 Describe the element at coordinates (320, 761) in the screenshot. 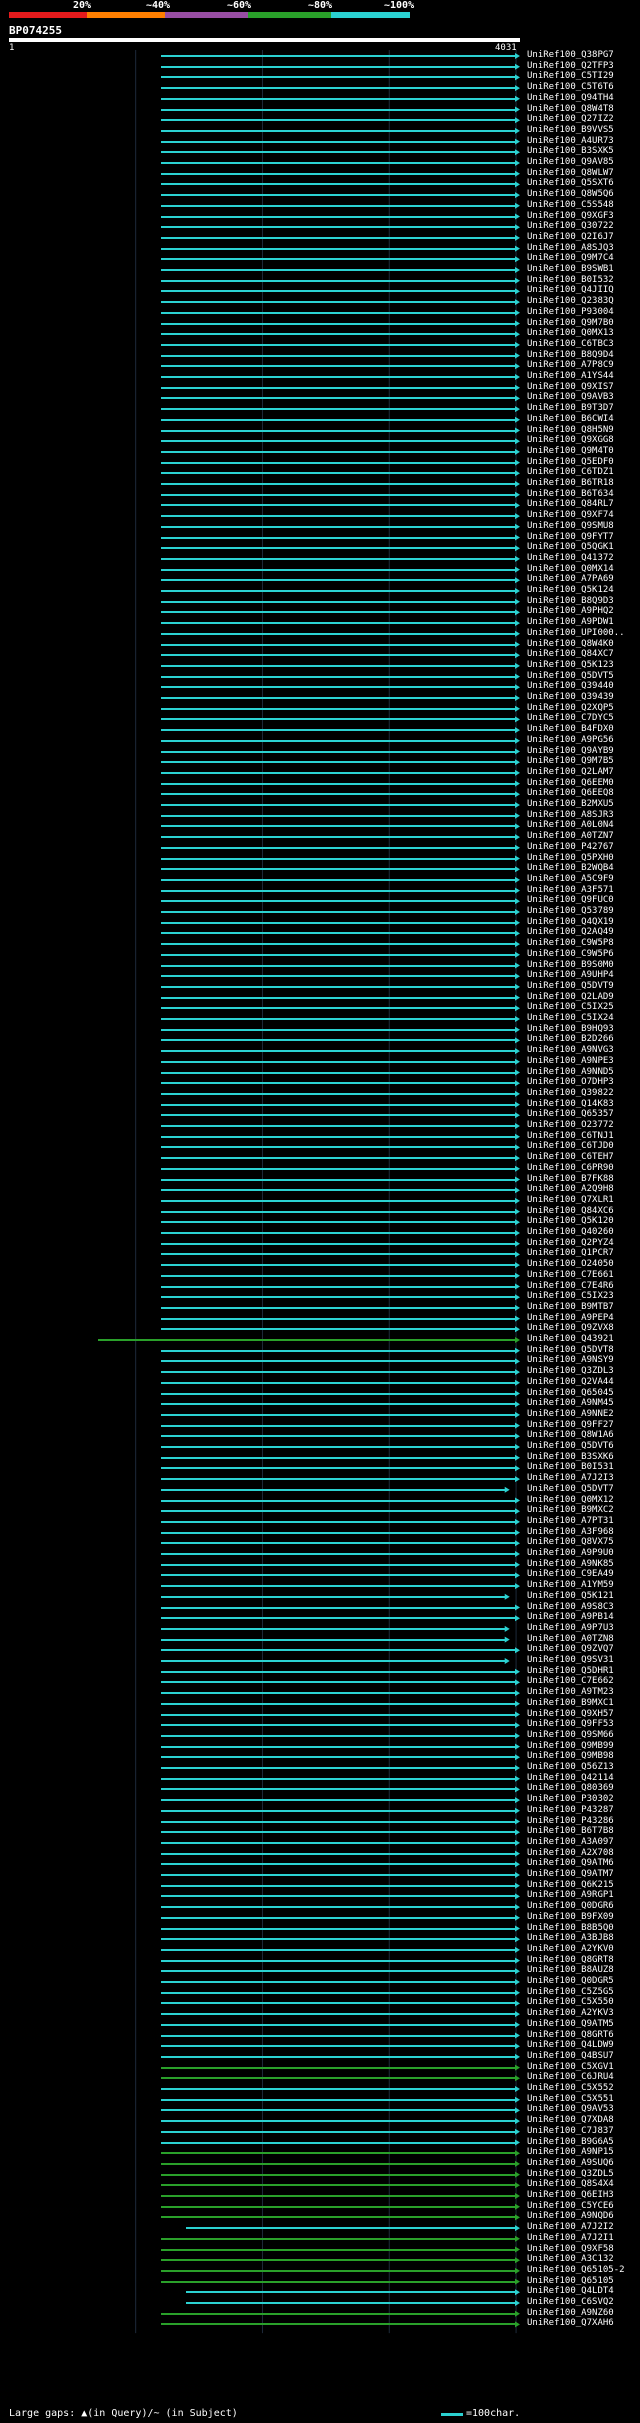

I see `hit-row: UniRef100_Q9M7B5` at that location.